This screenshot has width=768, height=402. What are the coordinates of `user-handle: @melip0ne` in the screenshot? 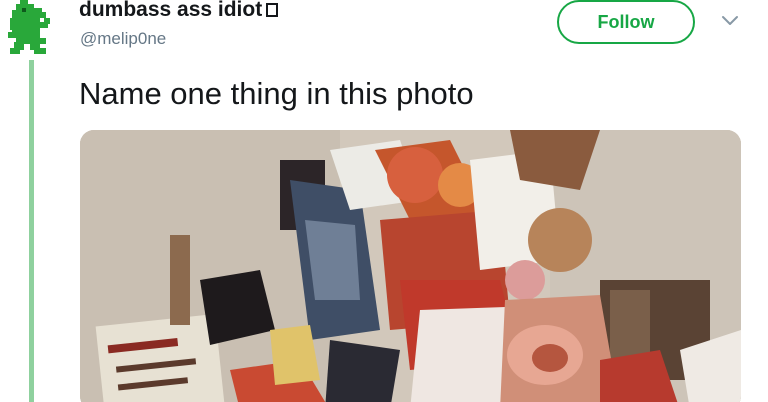 It's located at (123, 39).